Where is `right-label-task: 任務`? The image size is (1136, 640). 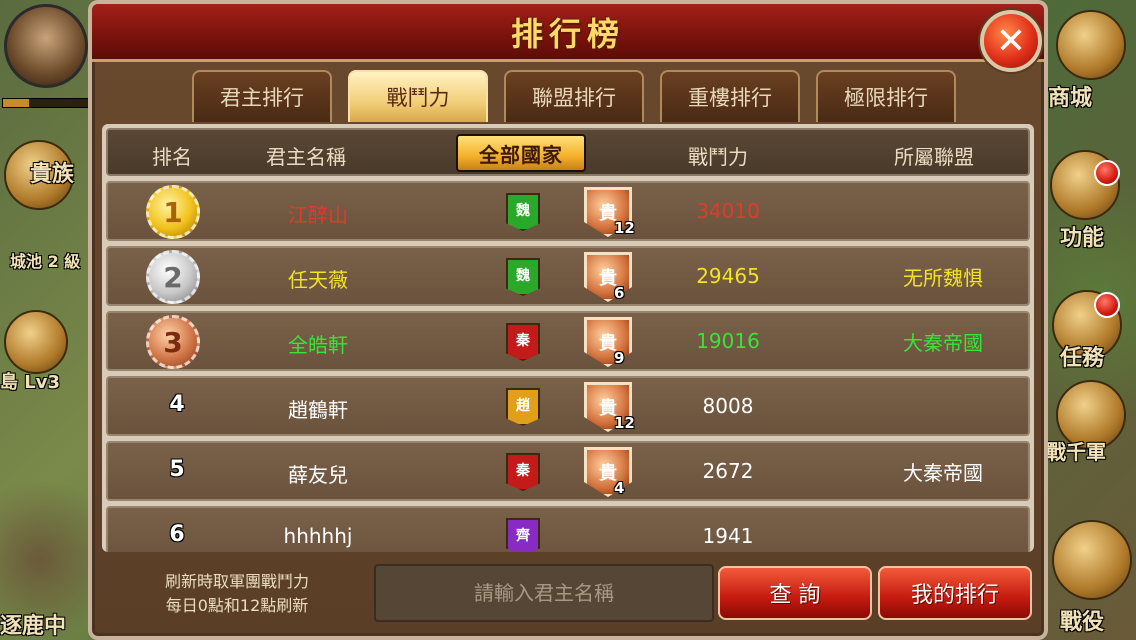
right-label-task: 任務 is located at coordinates (1082, 358).